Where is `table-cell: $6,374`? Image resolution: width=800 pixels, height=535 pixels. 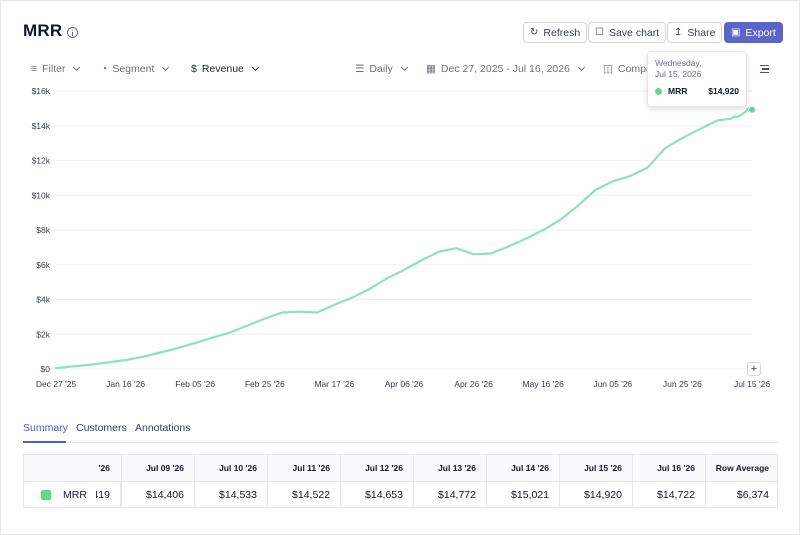
table-cell: $6,374 is located at coordinates (752, 495).